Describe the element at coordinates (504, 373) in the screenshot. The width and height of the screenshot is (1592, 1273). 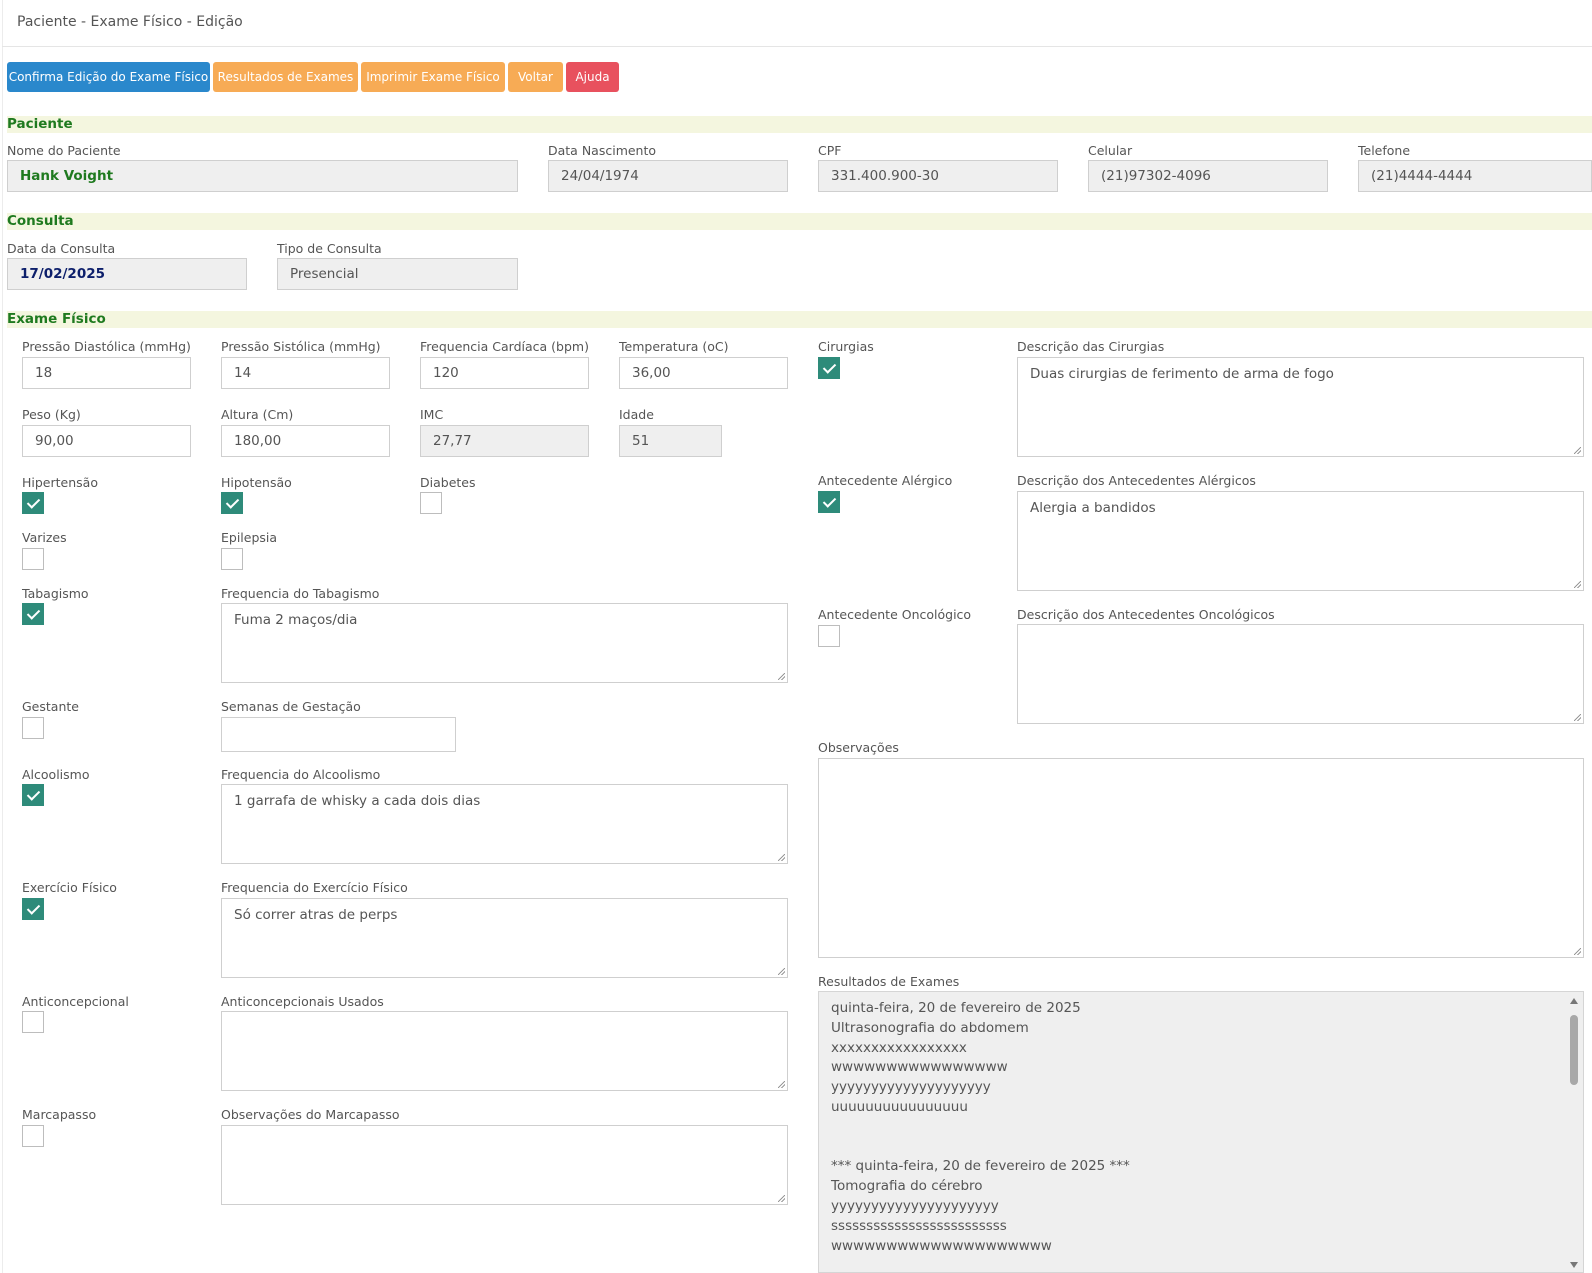
I see `heart-rate-input: 120` at that location.